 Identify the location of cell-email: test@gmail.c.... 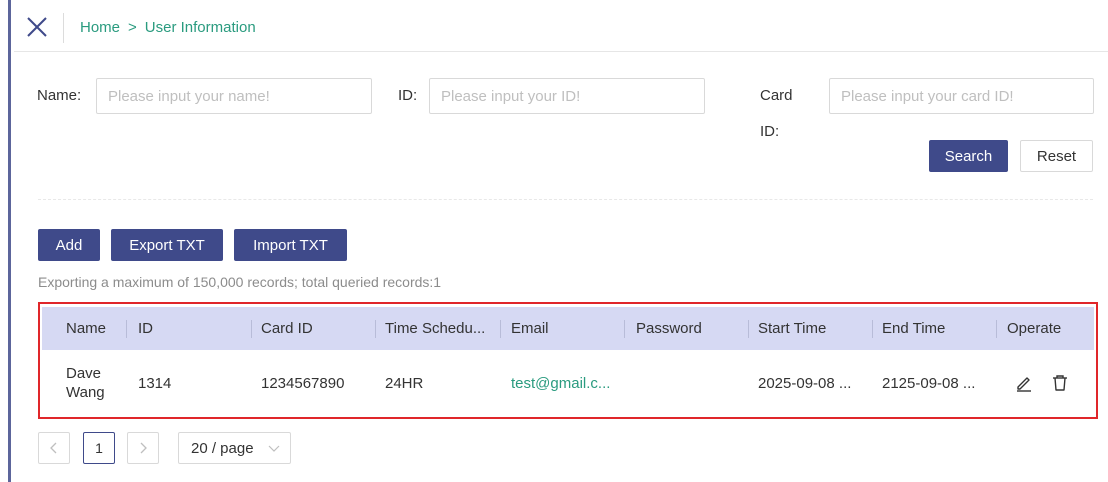
(561, 383).